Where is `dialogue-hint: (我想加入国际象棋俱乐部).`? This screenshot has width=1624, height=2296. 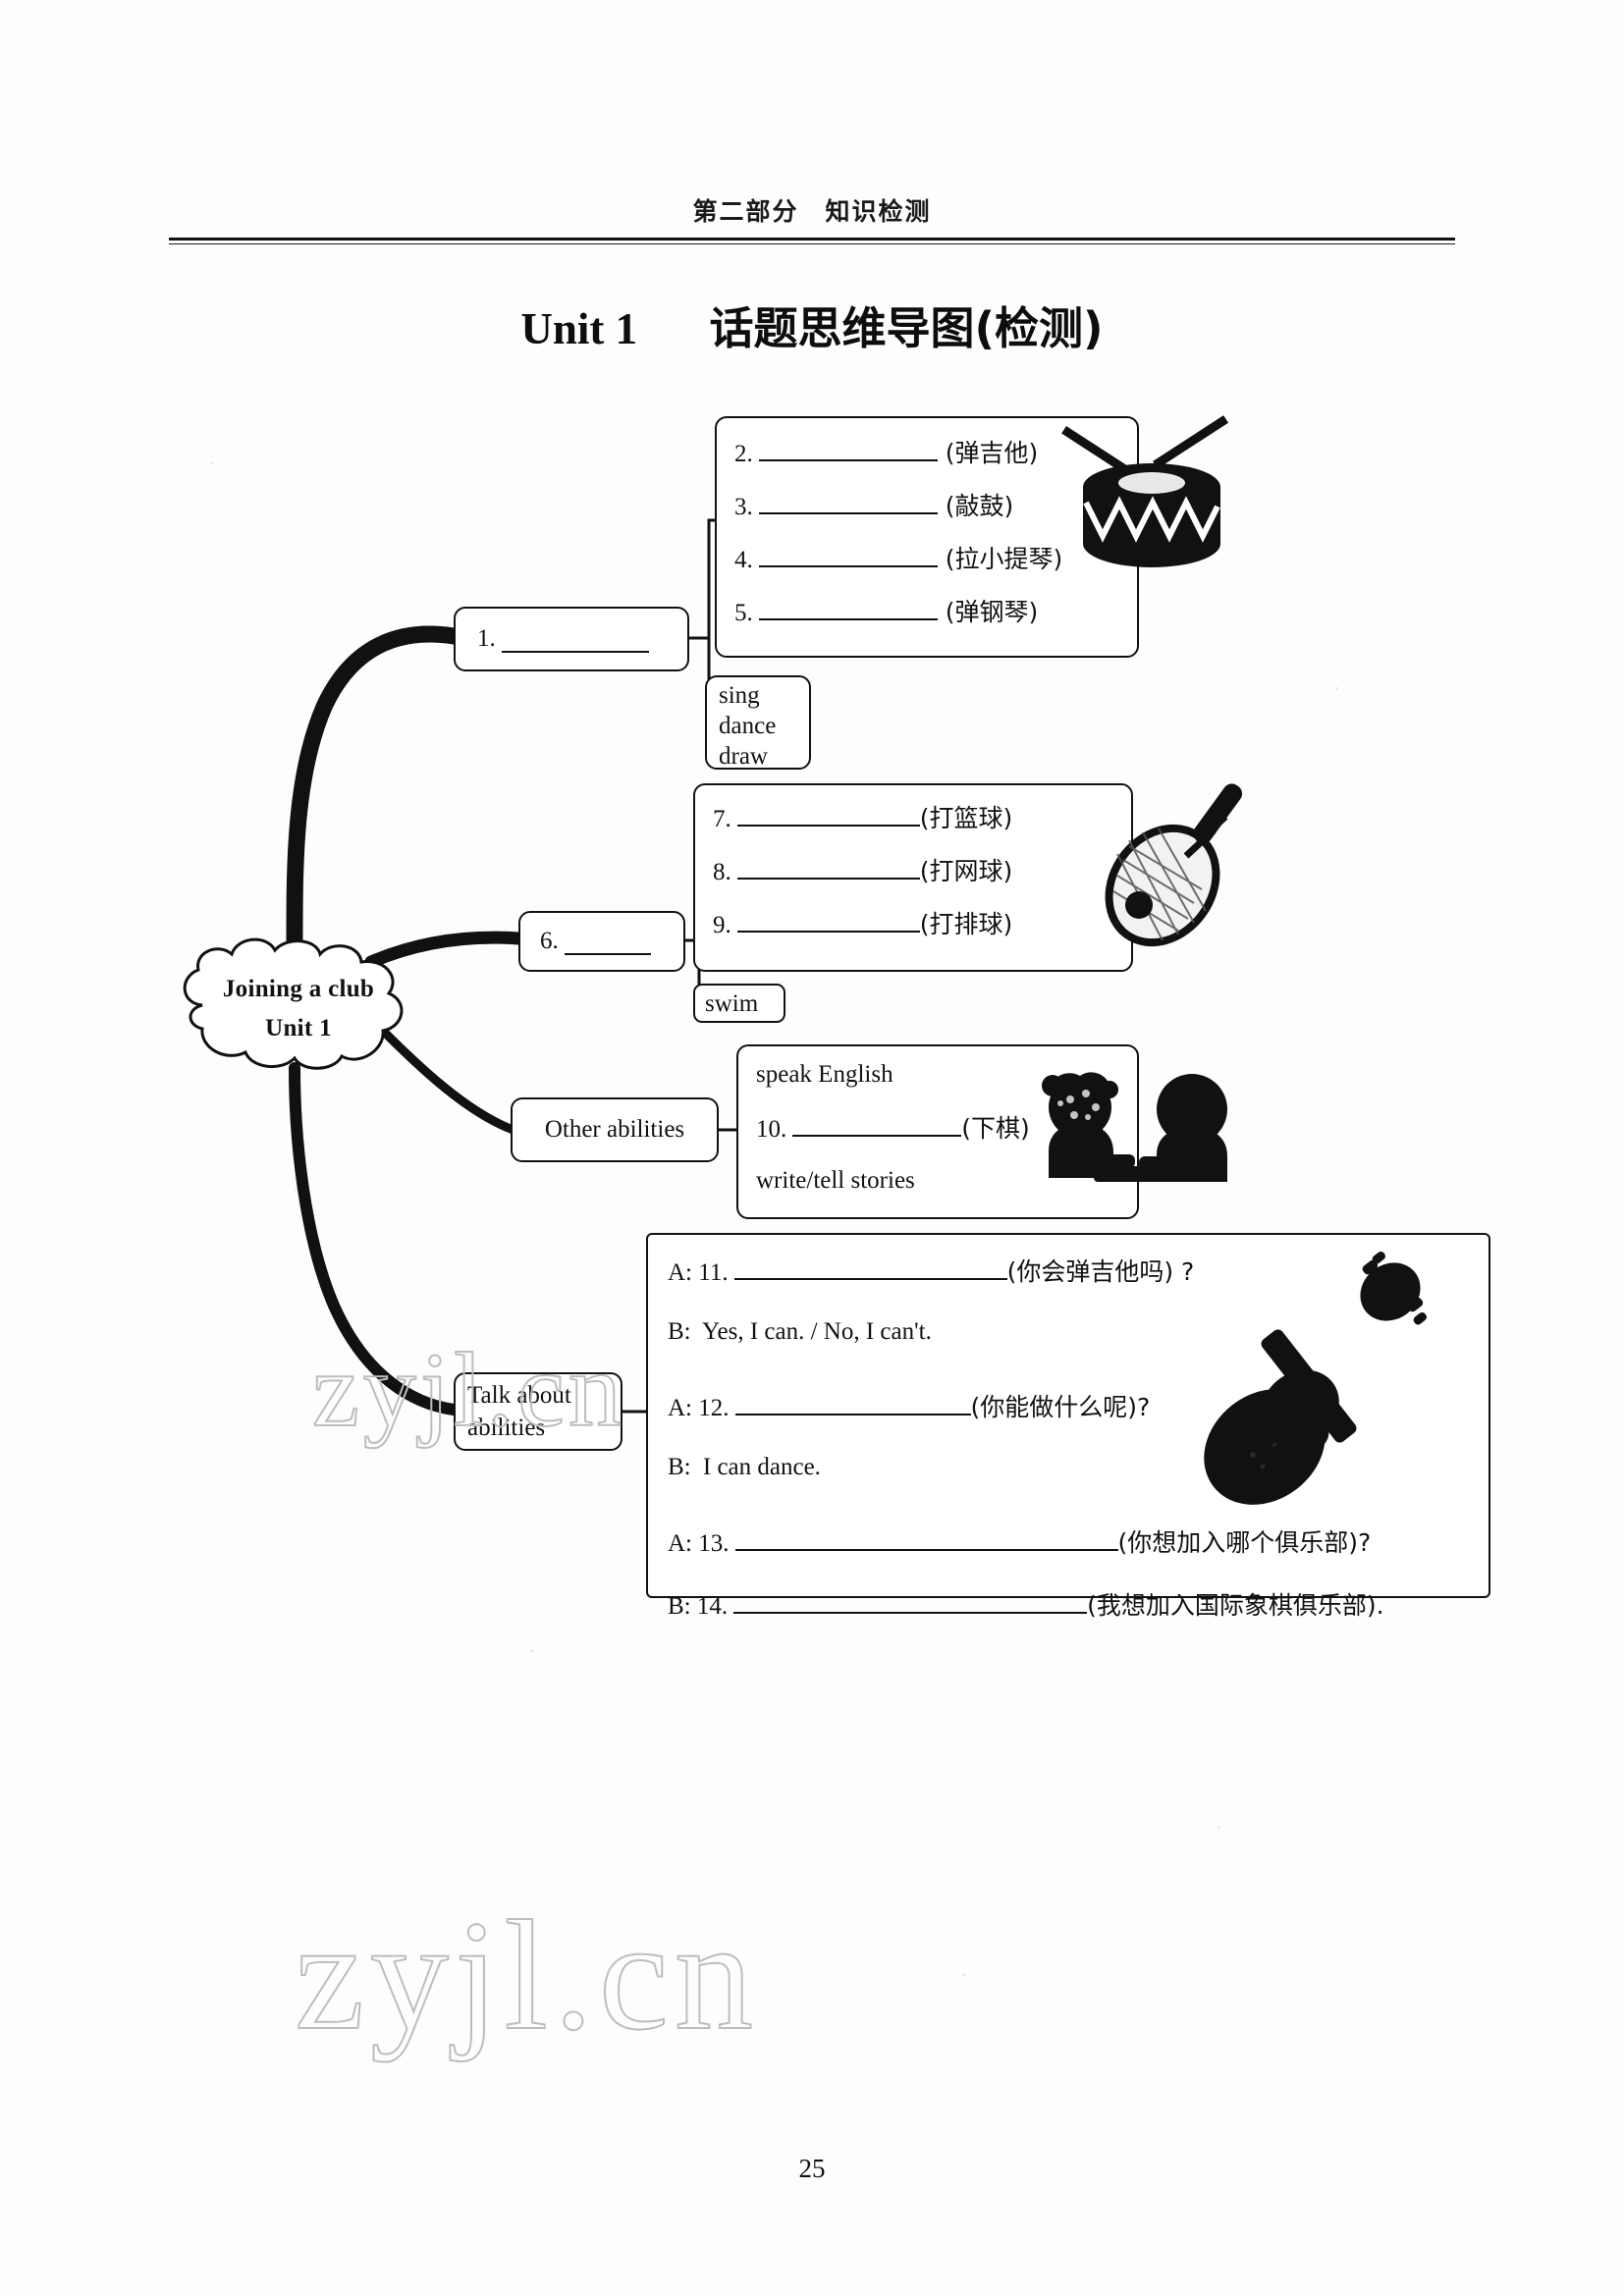
dialogue-hint: (我想加入国际象棋俱乐部). is located at coordinates (1235, 1605).